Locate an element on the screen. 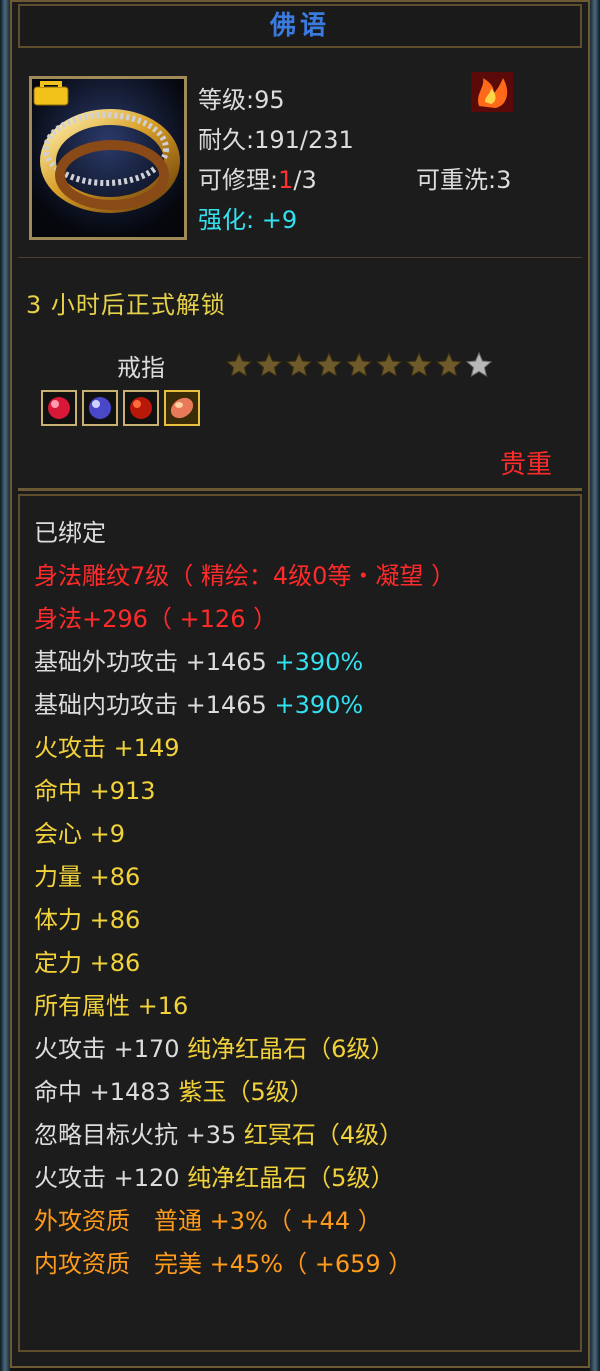 Image resolution: width=600 pixels, height=1371 pixels. rewash-text: 可重洗:3 is located at coordinates (464, 180).